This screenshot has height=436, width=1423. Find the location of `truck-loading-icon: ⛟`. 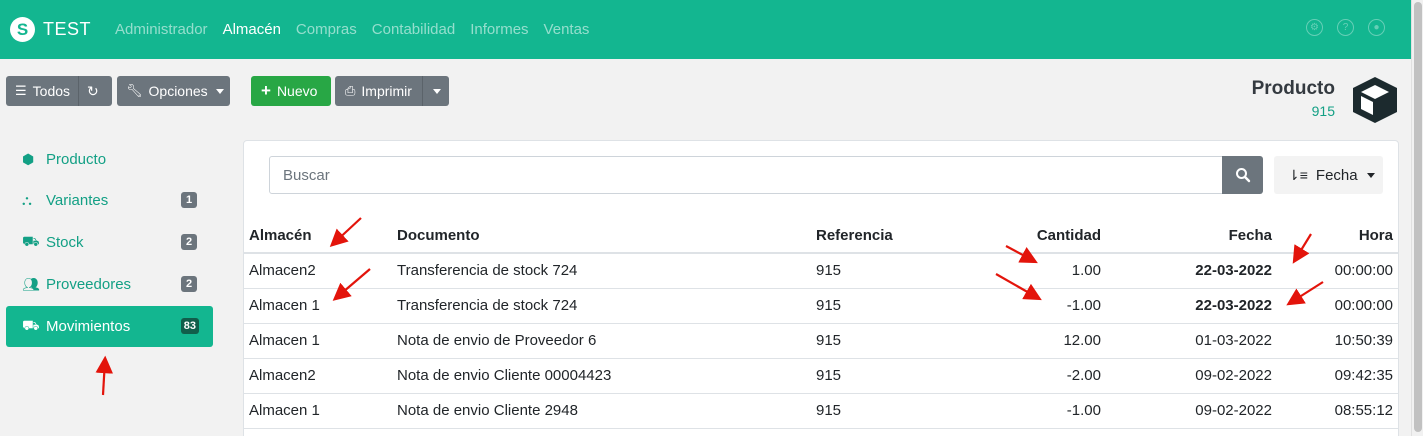

truck-loading-icon: ⛟ is located at coordinates (31, 325).